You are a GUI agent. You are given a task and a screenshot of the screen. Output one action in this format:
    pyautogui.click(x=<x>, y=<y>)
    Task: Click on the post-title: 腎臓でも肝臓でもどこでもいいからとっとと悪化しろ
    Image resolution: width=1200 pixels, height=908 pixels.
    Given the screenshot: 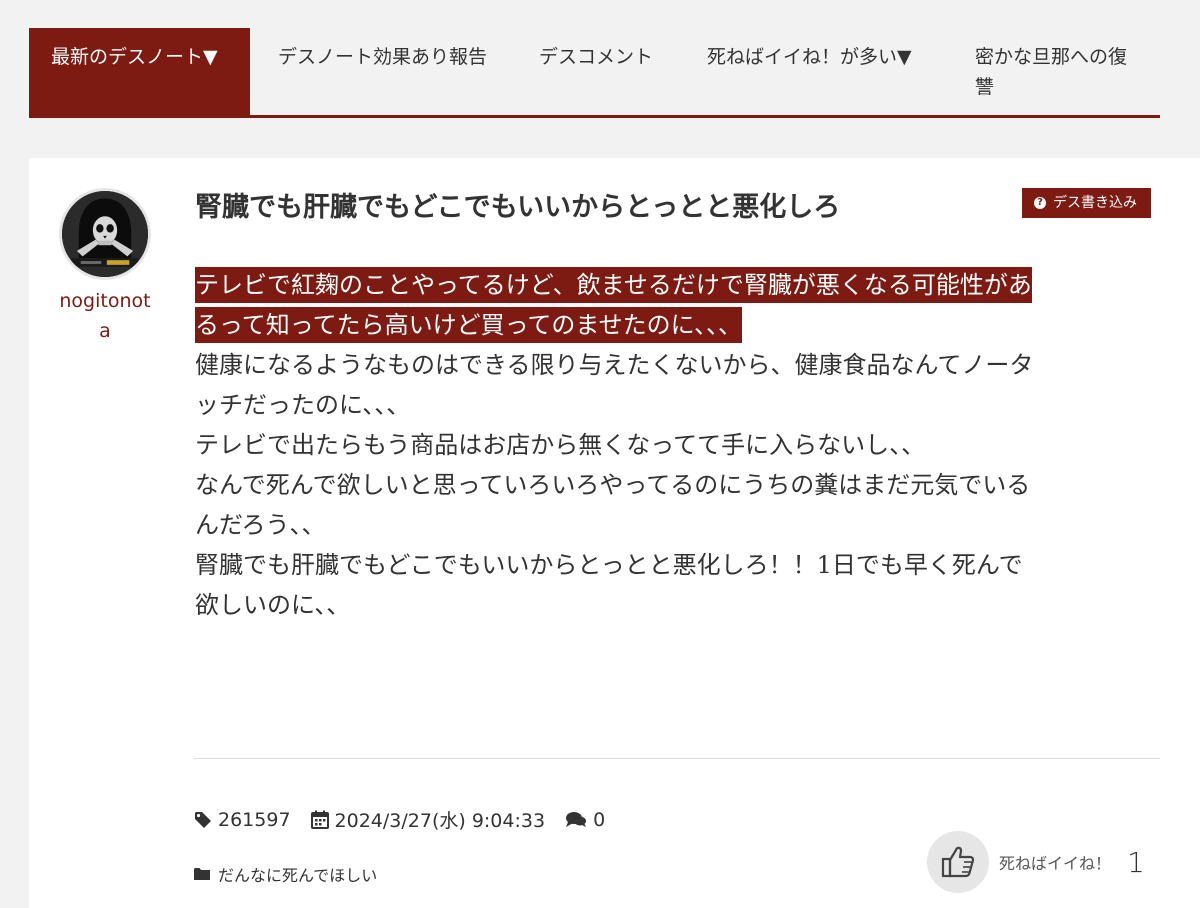 What is the action you would take?
    pyautogui.click(x=517, y=208)
    